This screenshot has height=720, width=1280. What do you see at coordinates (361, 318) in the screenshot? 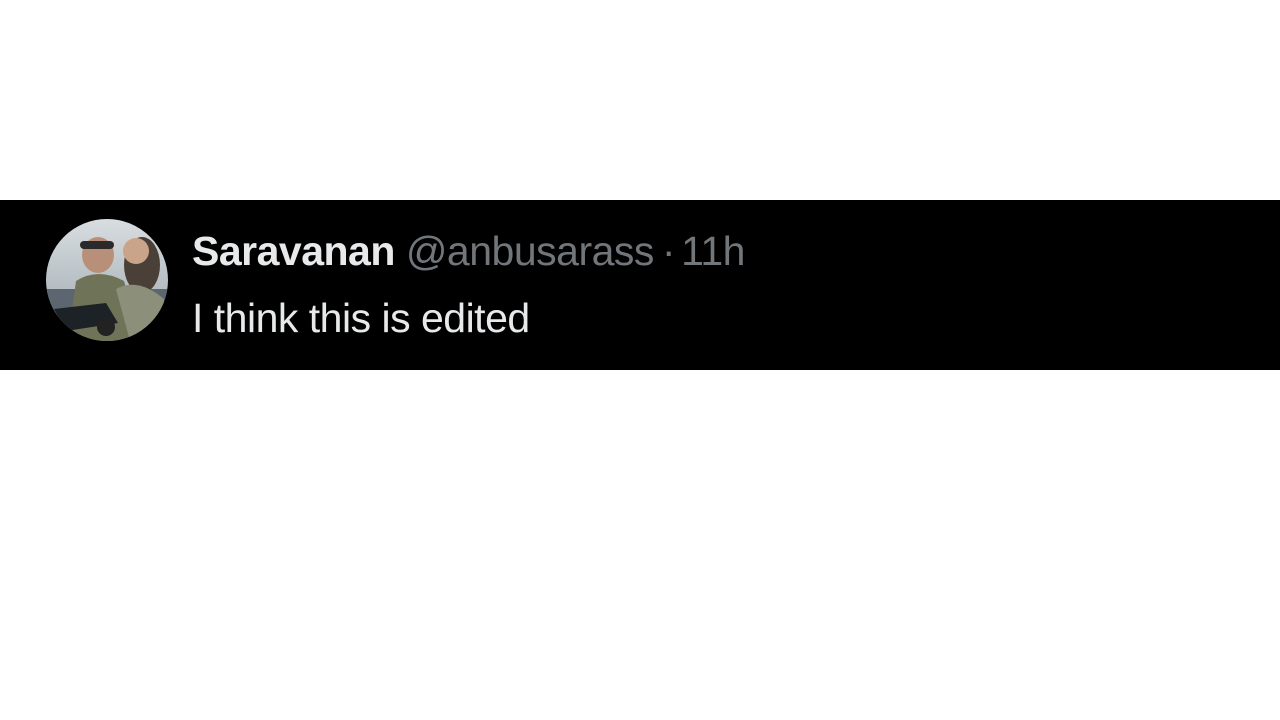
I see `tweet-text: I think this is edited` at bounding box center [361, 318].